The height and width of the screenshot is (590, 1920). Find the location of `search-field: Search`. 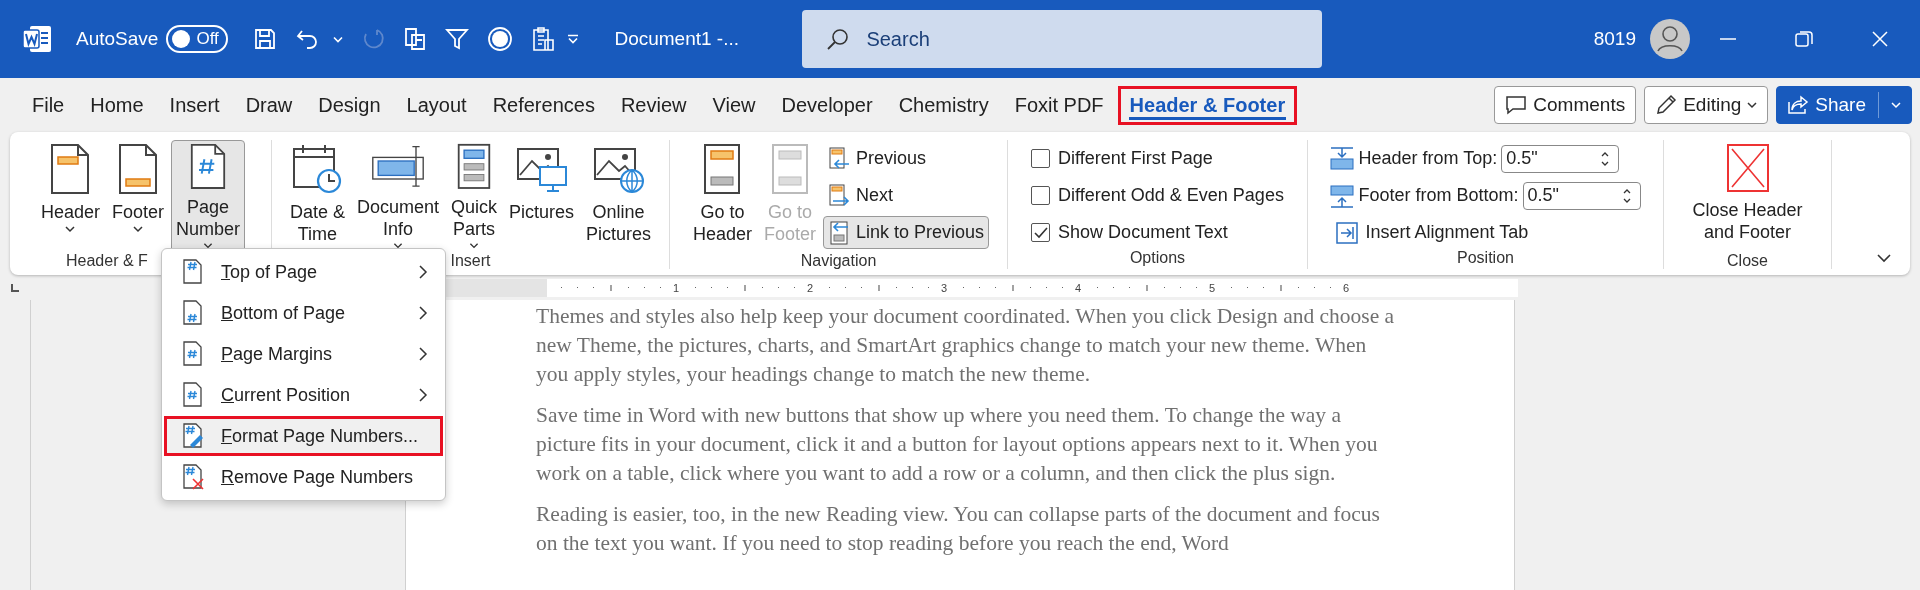

search-field: Search is located at coordinates (1062, 39).